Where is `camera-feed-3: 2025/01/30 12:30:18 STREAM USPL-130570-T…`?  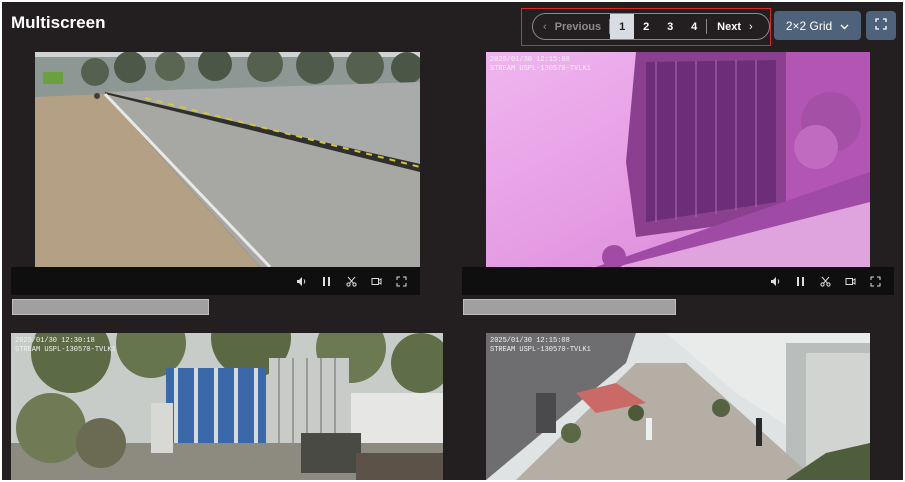
camera-feed-3: 2025/01/30 12:30:18 STREAM USPL-130570-T… is located at coordinates (227, 406).